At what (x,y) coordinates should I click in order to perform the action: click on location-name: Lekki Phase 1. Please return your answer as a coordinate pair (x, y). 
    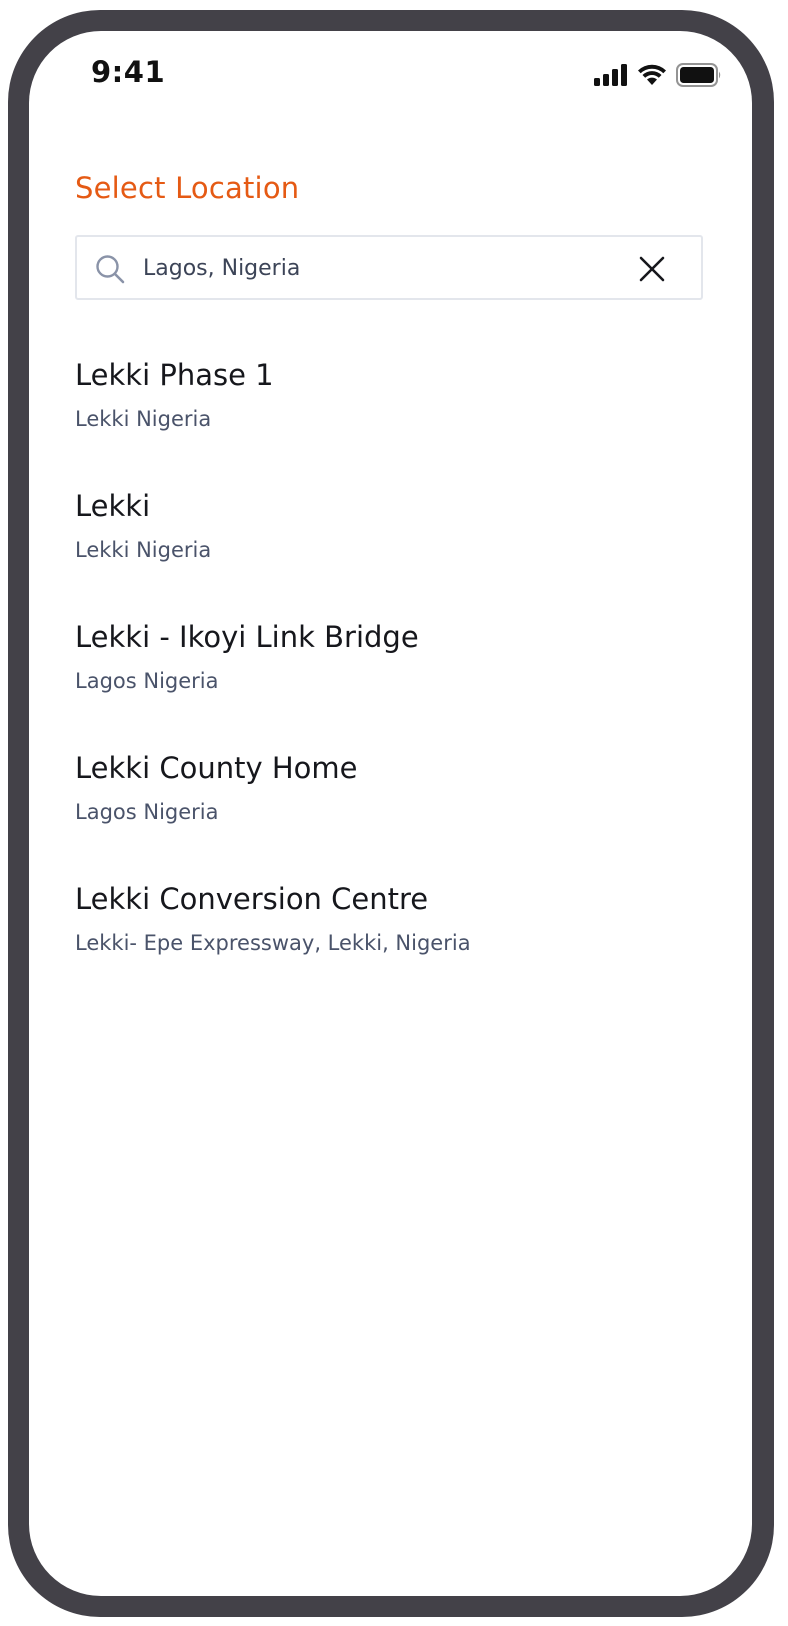
    Looking at the image, I should click on (174, 375).